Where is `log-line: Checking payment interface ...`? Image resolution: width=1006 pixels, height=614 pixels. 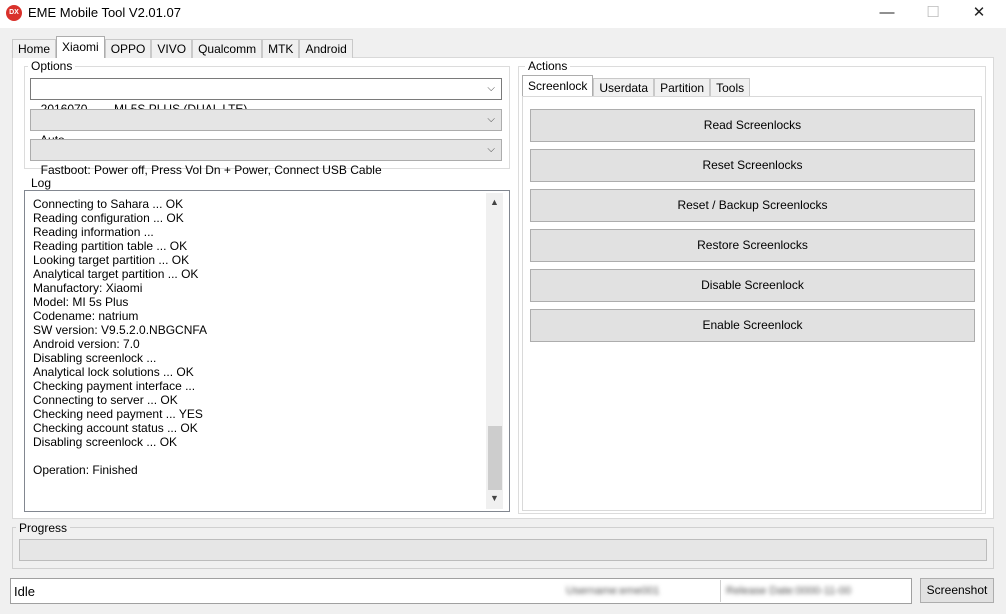
log-line: Checking payment interface ... is located at coordinates (114, 386).